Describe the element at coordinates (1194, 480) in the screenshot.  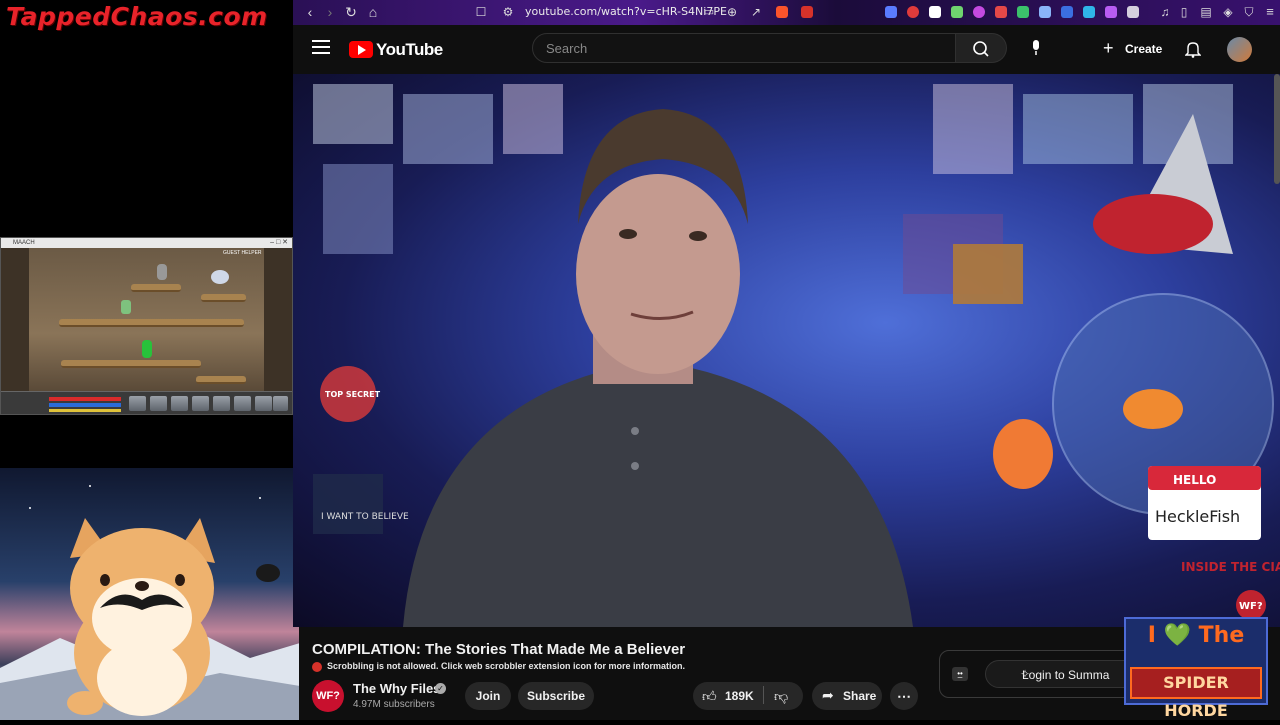
I see `name-tag-hello: HELLO` at that location.